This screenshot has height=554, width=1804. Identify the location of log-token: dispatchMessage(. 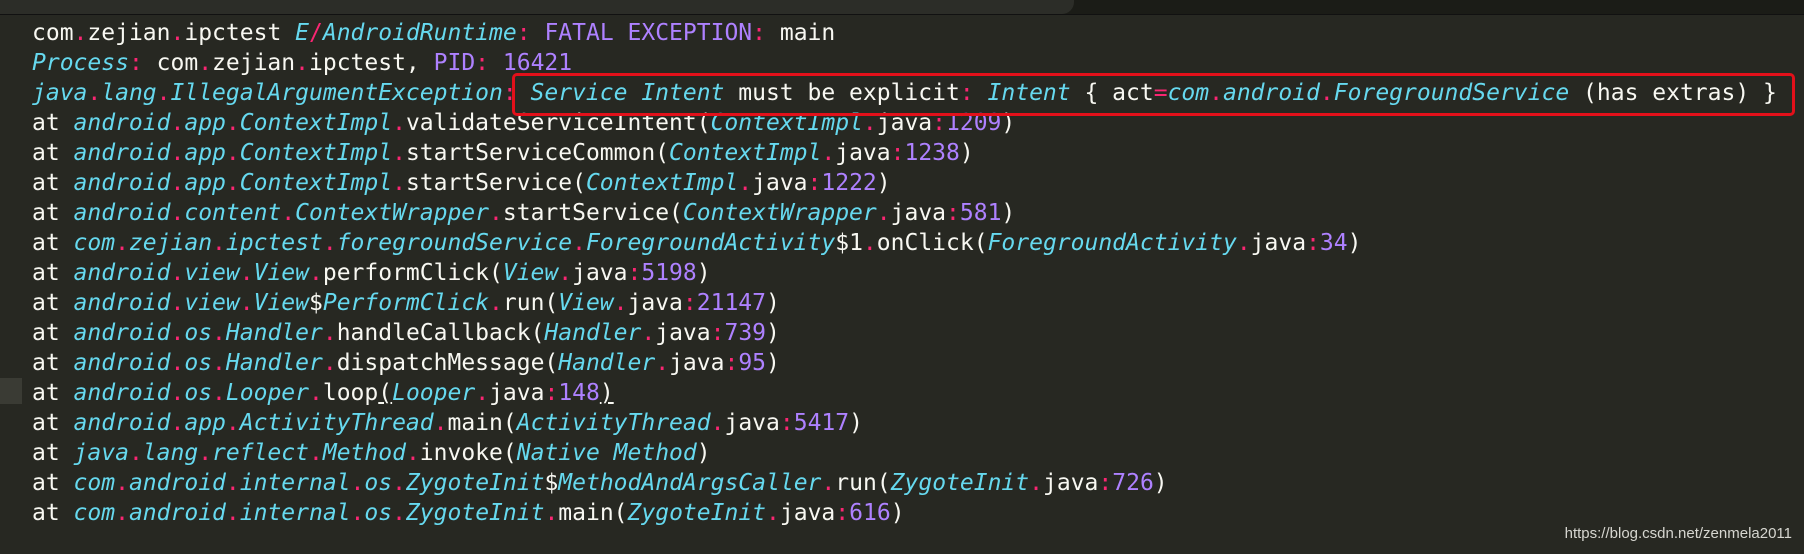
(447, 363).